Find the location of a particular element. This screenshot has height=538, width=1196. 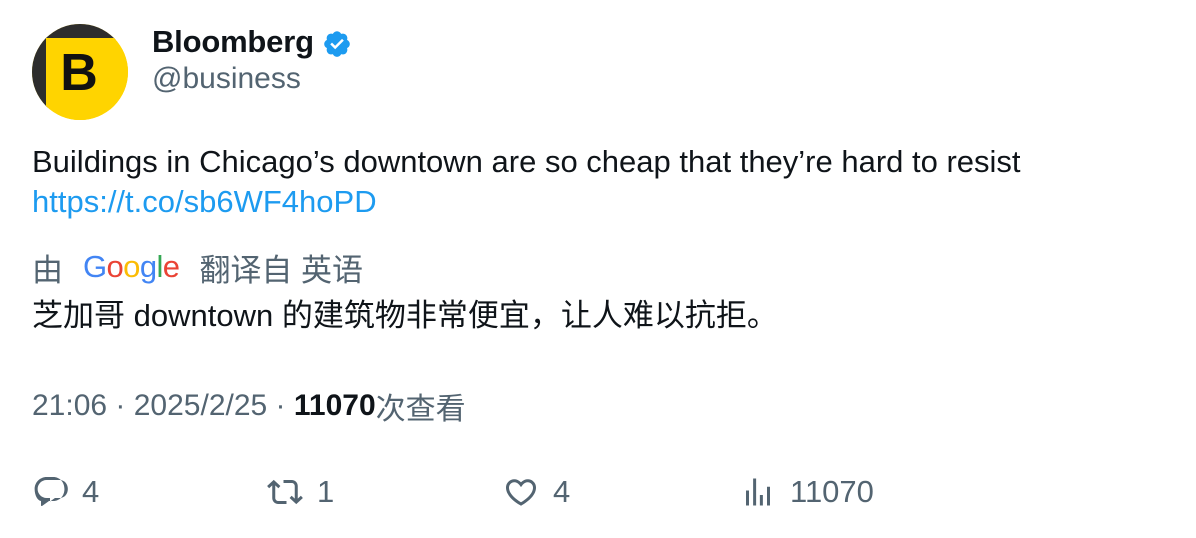

reply-button: 4 is located at coordinates (65, 492).